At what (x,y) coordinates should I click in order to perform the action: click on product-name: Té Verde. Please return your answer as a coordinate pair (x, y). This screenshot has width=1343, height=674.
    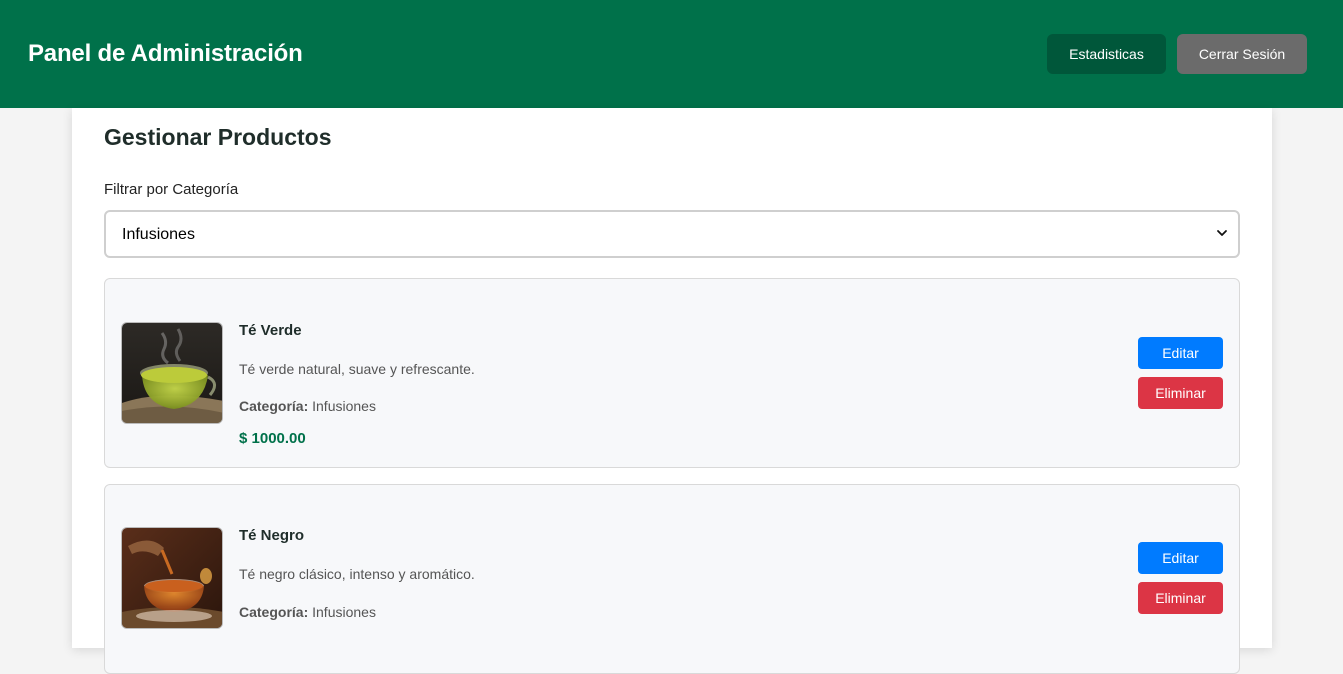
    Looking at the image, I should click on (270, 330).